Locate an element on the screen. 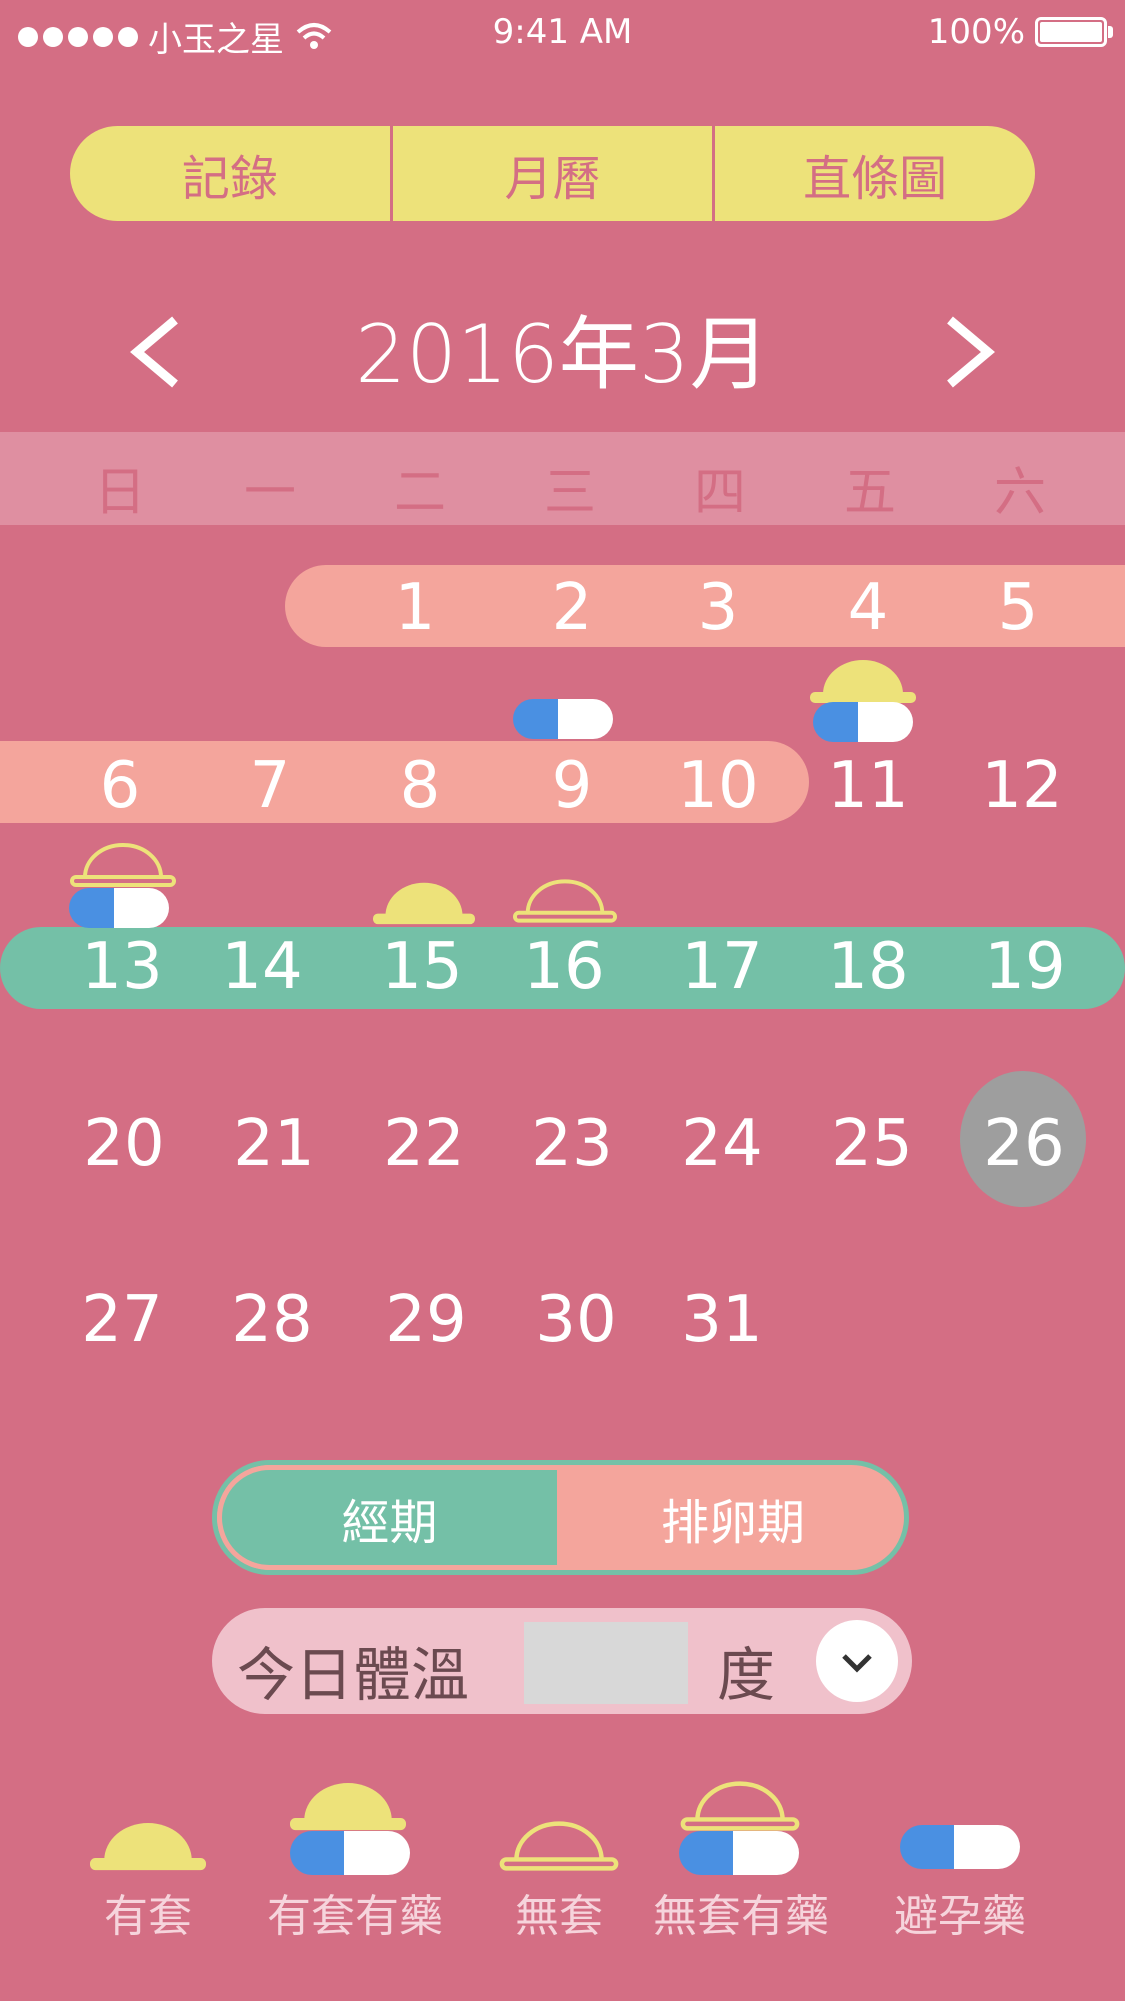  cycle-phase-toggle: 經期 排卵期 is located at coordinates (560, 1517).